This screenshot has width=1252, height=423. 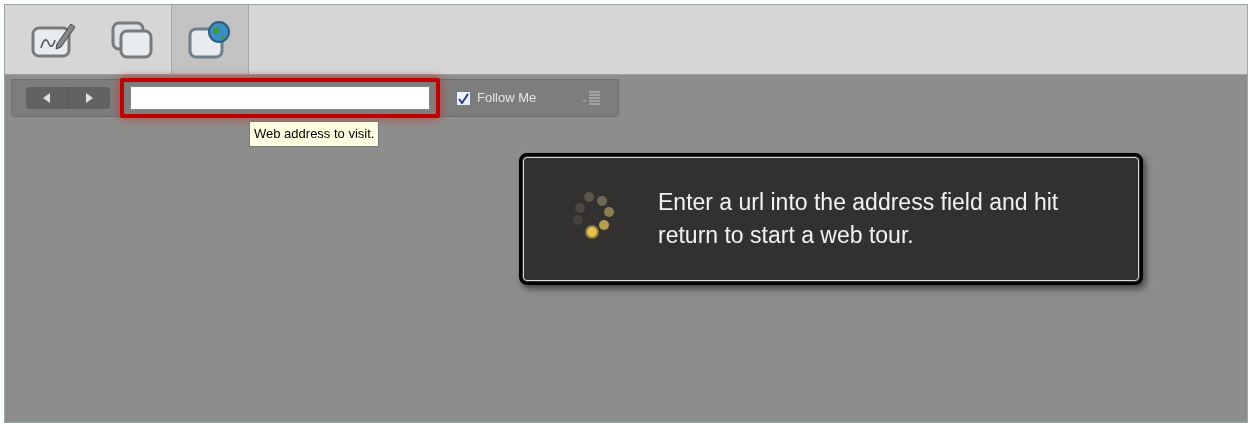 What do you see at coordinates (314, 134) in the screenshot?
I see `tooltip: Web address to visit.` at bounding box center [314, 134].